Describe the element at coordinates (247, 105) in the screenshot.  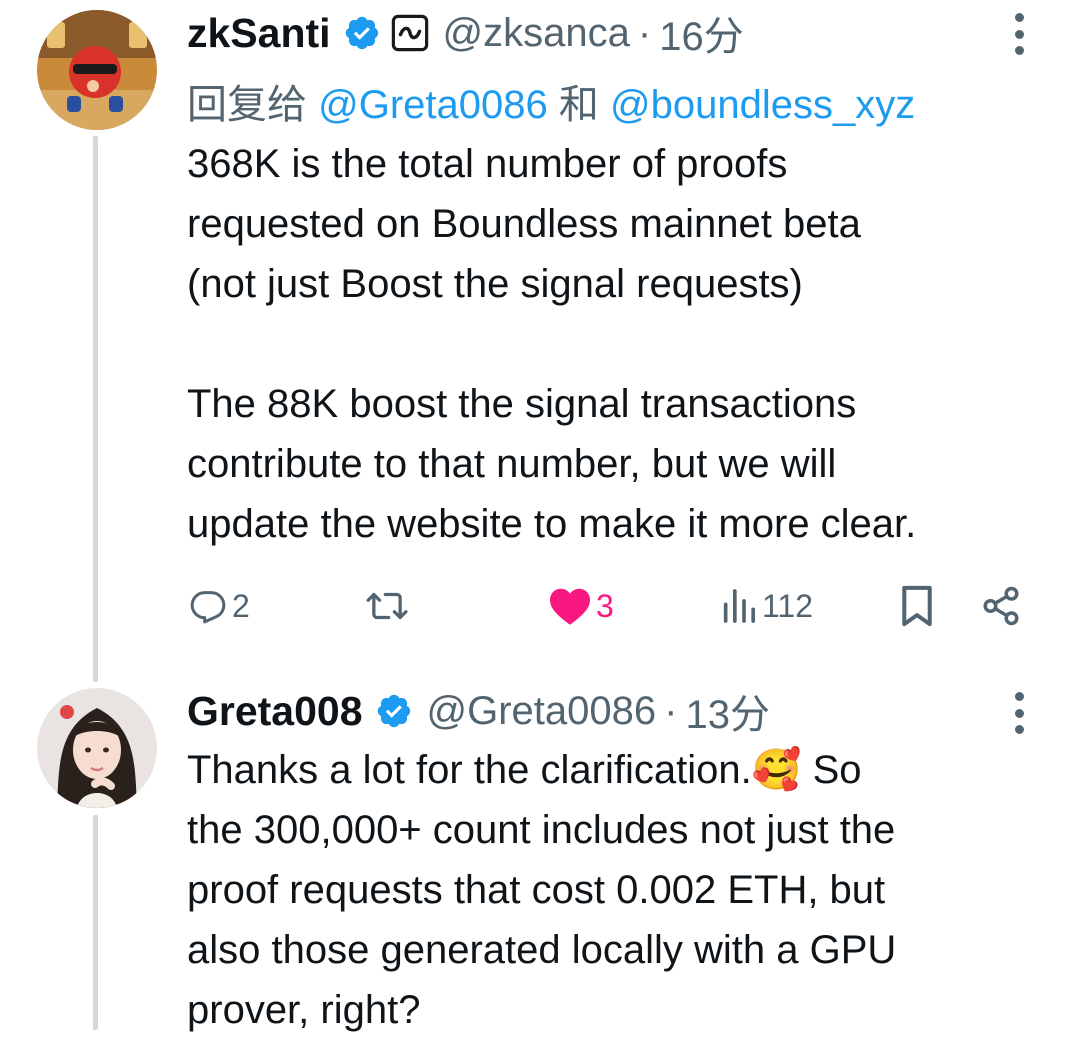
I see `reply-to-prefix: 回复给` at that location.